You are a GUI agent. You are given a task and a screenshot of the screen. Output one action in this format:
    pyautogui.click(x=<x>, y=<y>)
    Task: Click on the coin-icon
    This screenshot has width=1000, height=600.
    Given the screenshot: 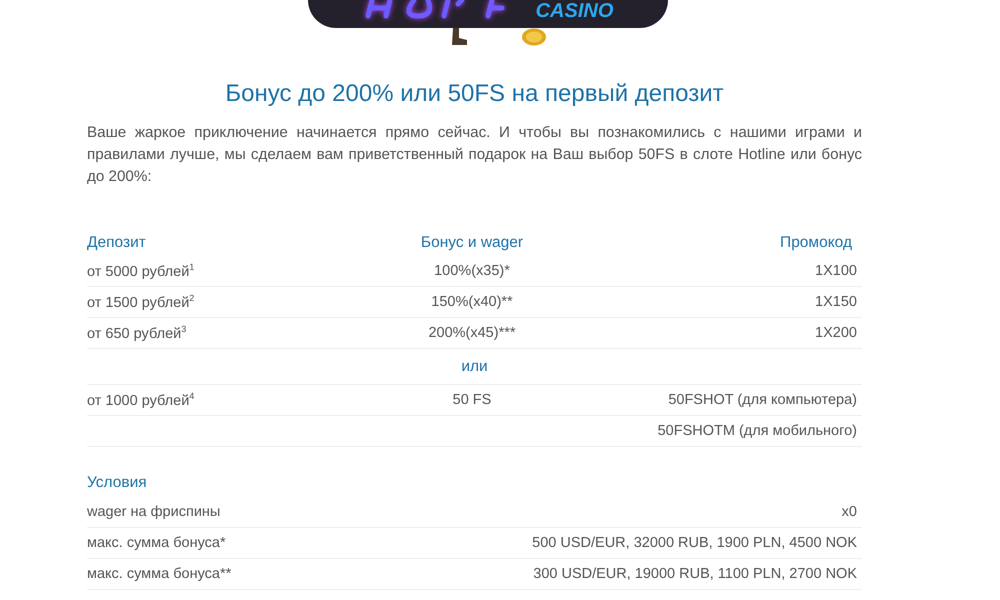 What is the action you would take?
    pyautogui.click(x=533, y=37)
    